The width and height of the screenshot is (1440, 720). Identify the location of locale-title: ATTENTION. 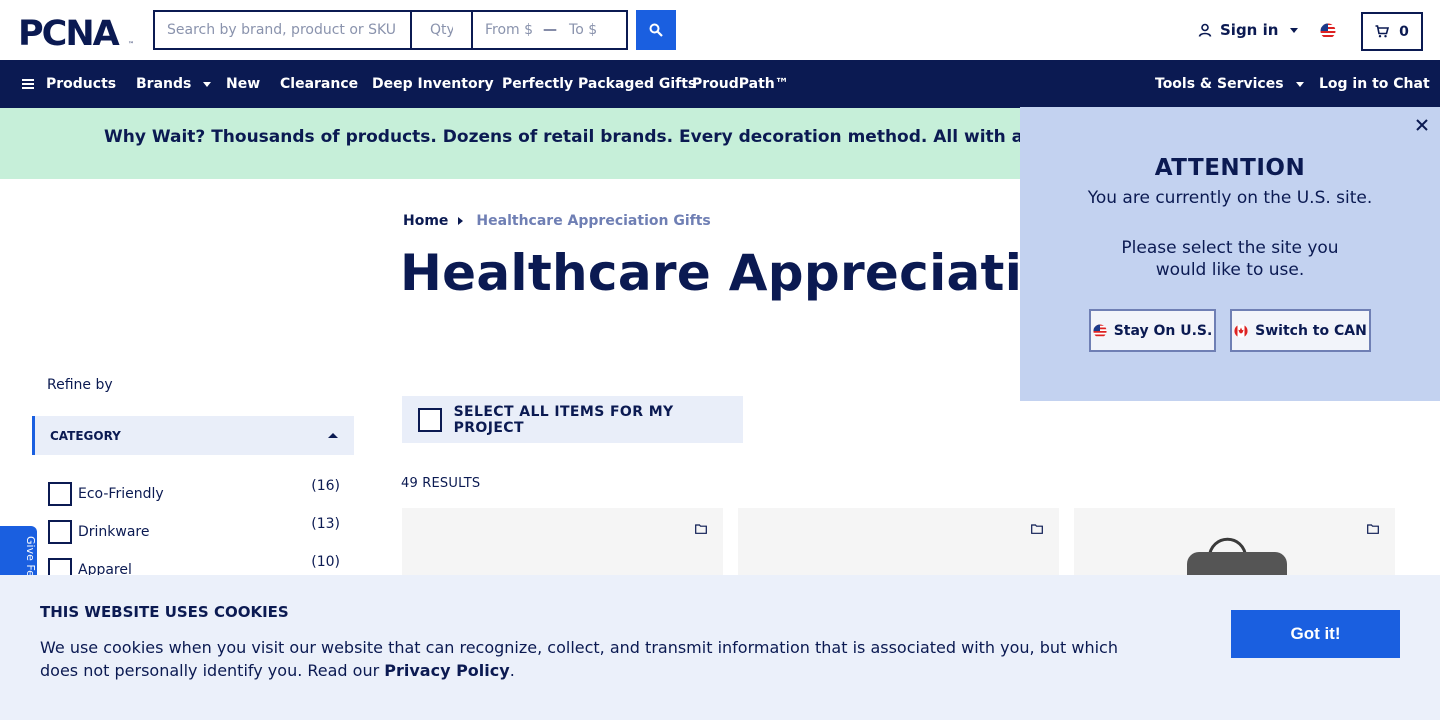
(1230, 168).